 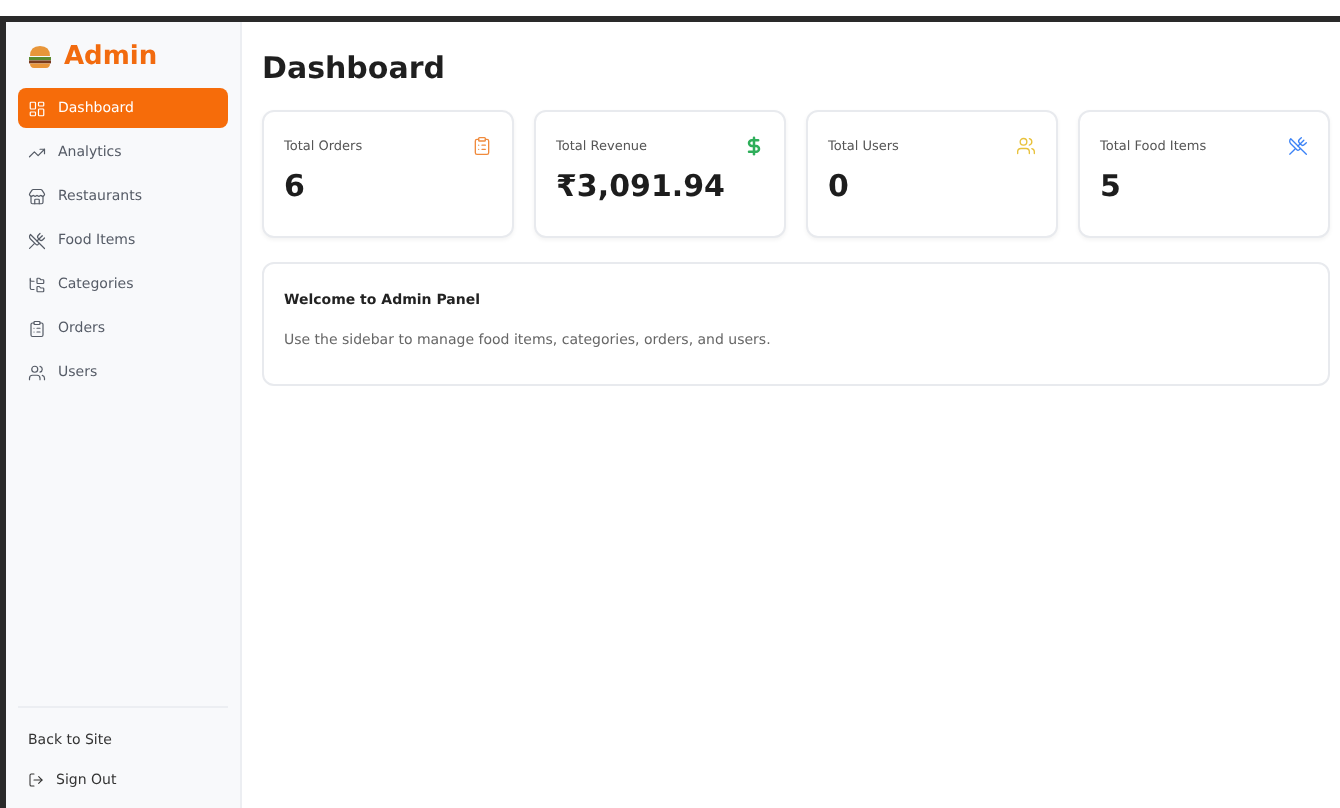 I want to click on clipboard-icon, so click(x=37, y=328).